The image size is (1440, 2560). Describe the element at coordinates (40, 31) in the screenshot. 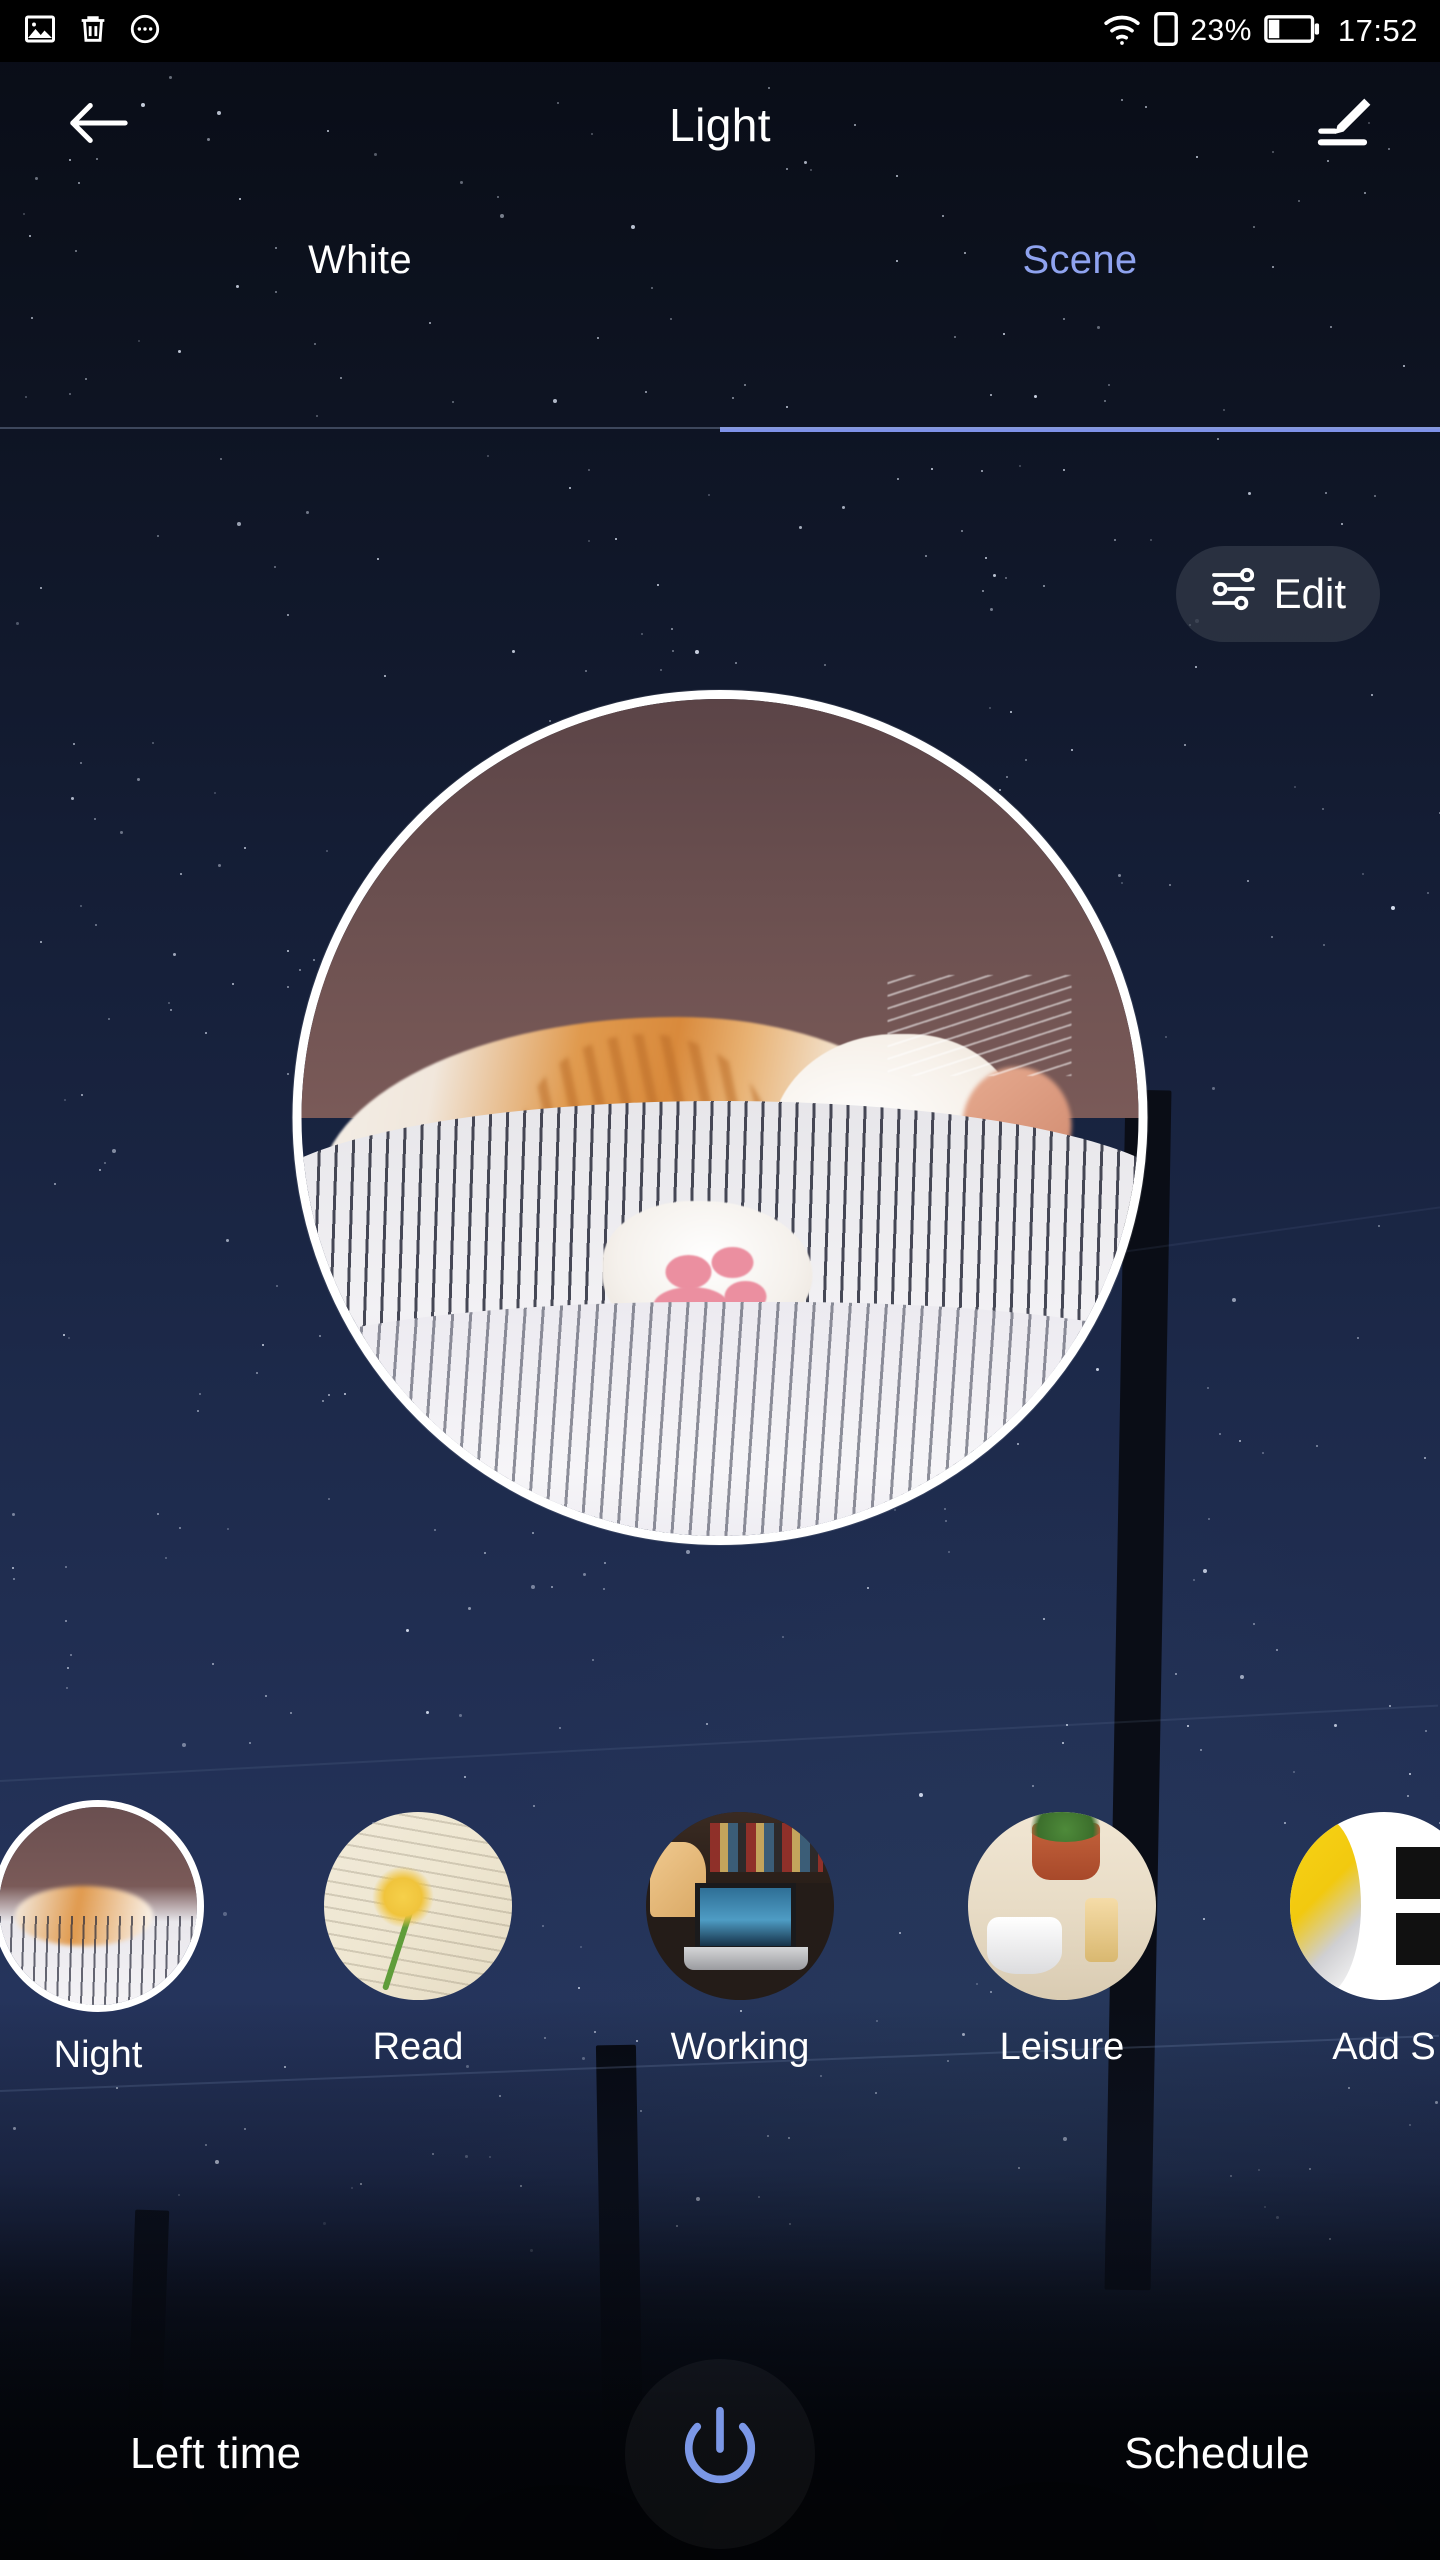

I see `image-icon` at that location.